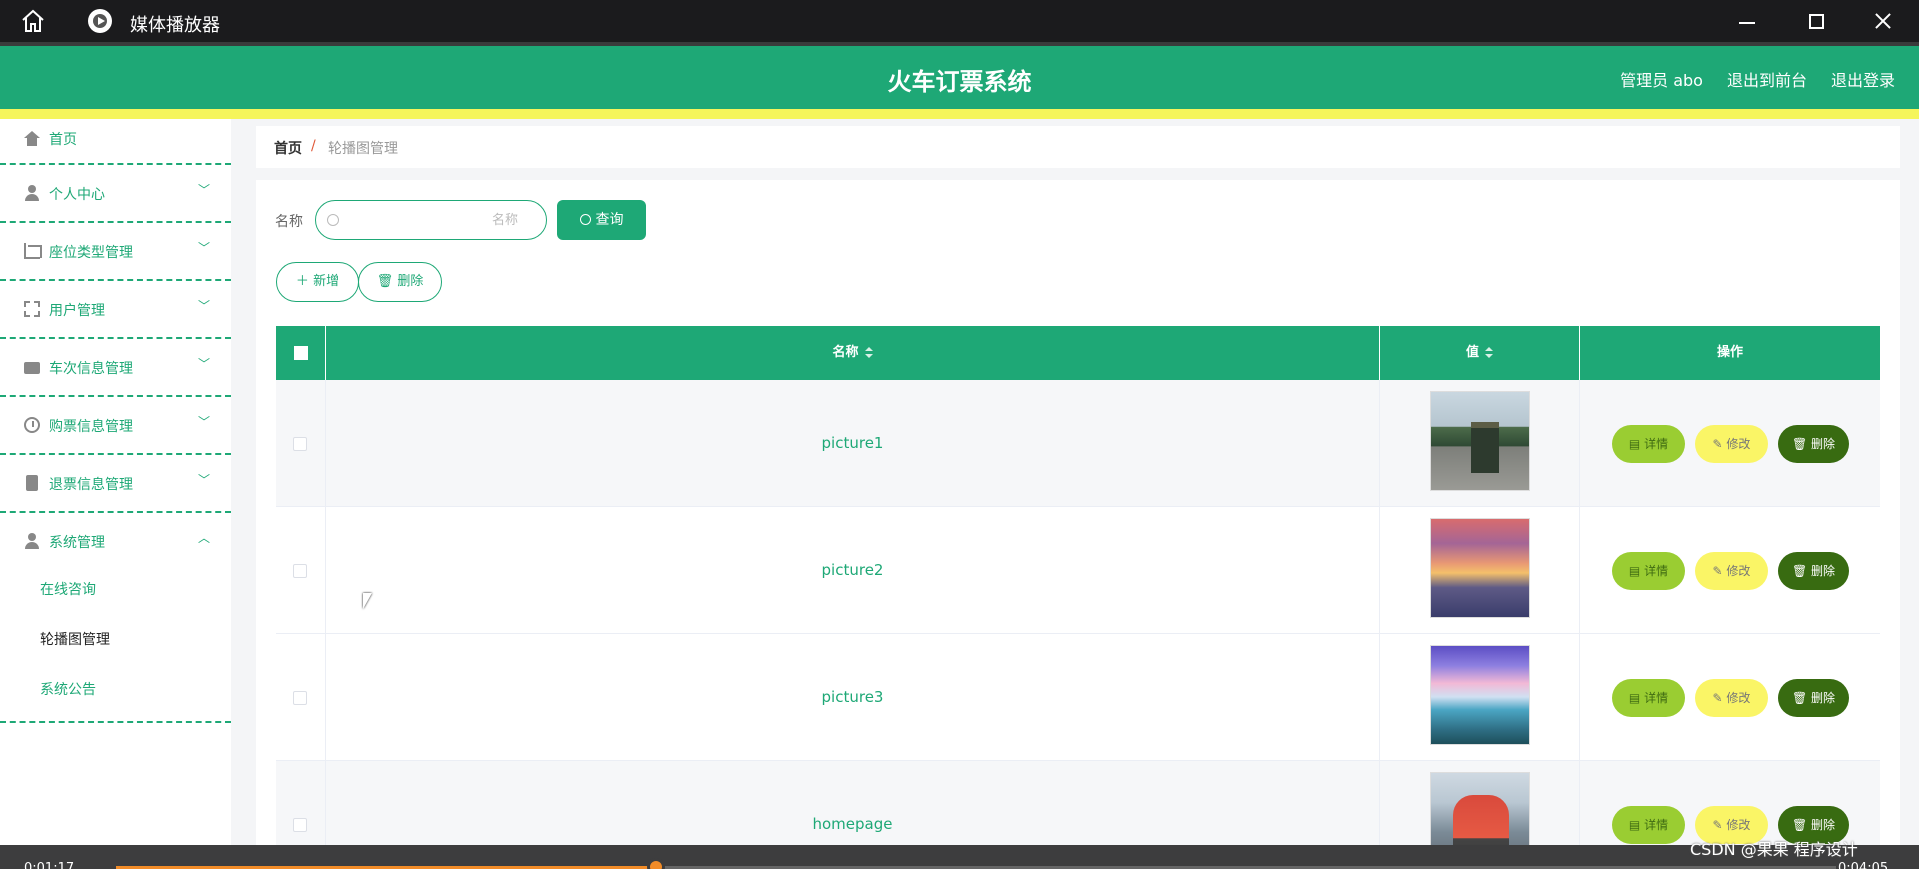 The height and width of the screenshot is (869, 1919). What do you see at coordinates (1747, 21) in the screenshot?
I see `minimize-icon` at bounding box center [1747, 21].